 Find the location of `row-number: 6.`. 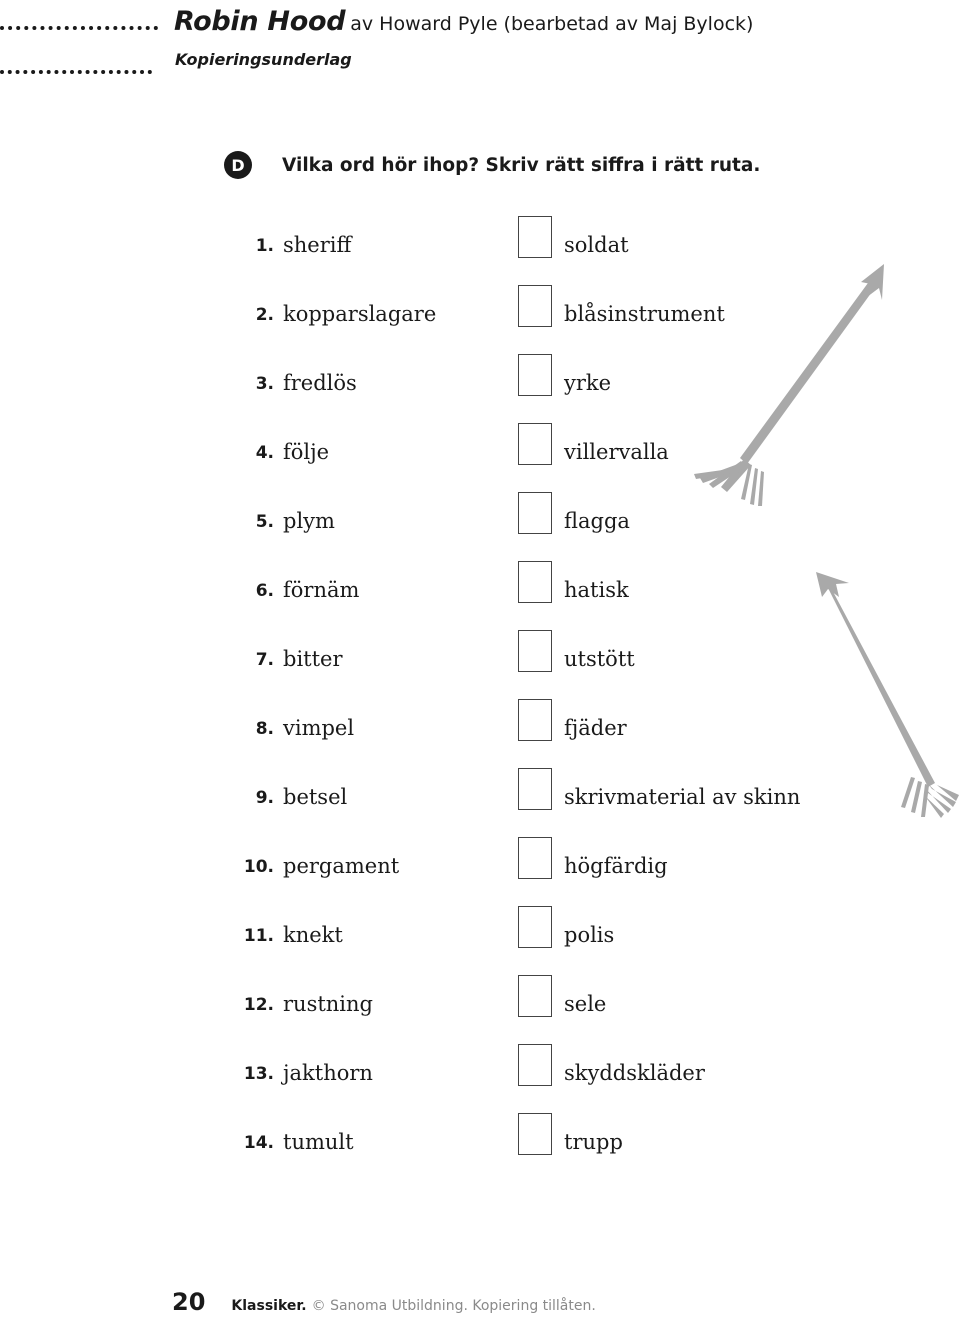

row-number: 6. is located at coordinates (264, 591).